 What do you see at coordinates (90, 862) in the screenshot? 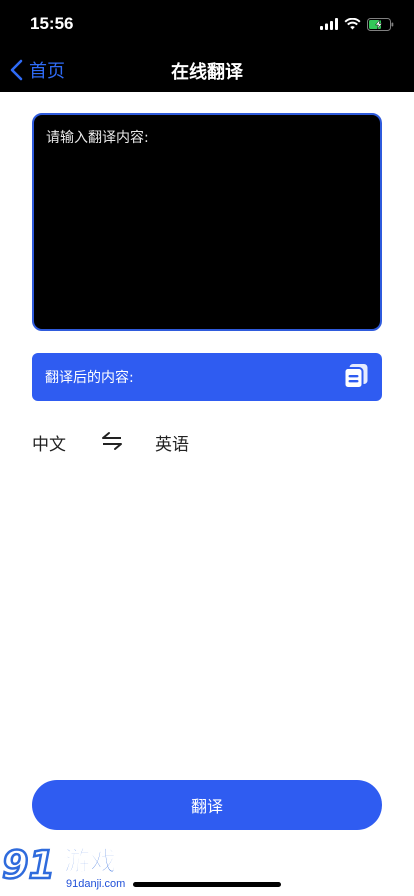
I see `svg-text: 游戏` at bounding box center [90, 862].